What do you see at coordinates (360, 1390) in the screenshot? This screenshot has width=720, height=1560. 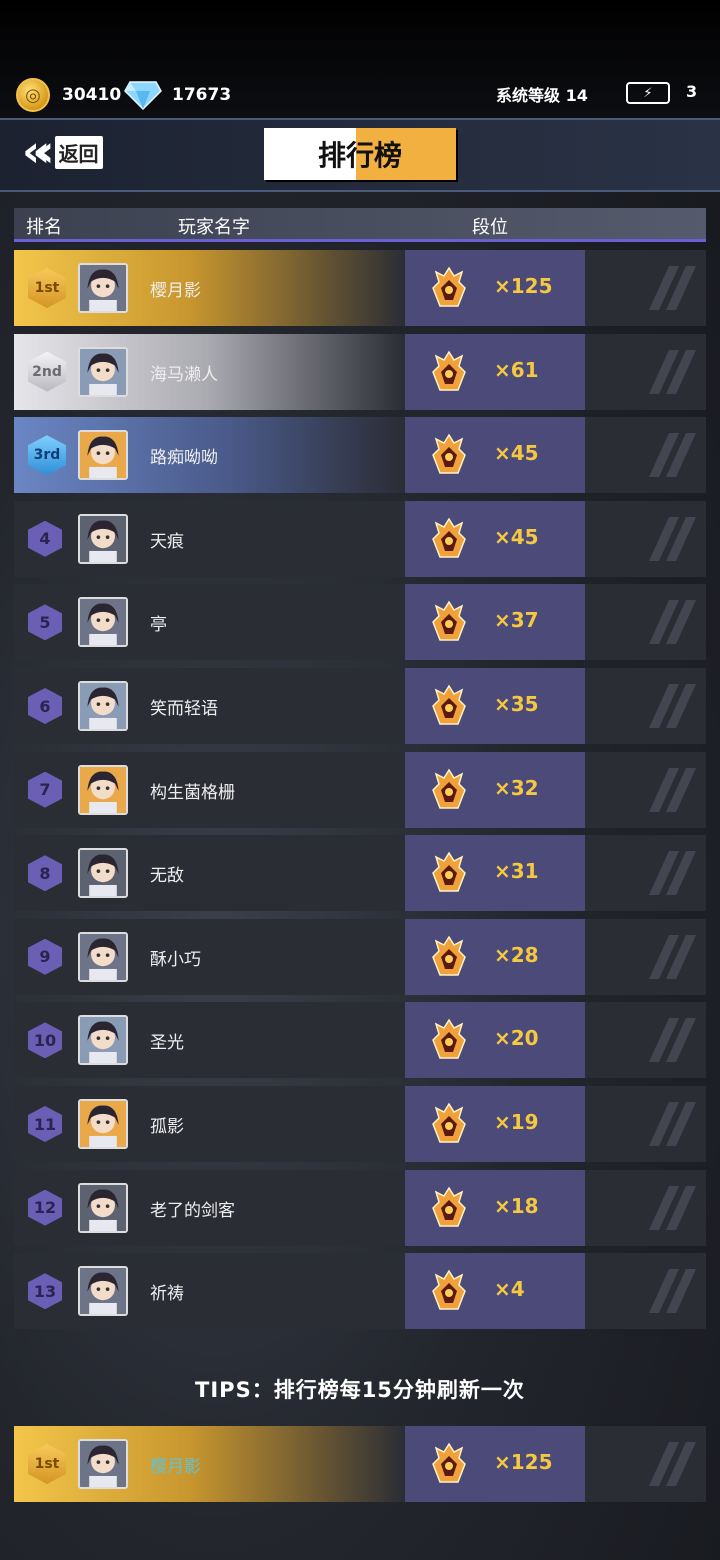 I see `tips-text: TIPS：排行榜每15分钟刷新一次` at bounding box center [360, 1390].